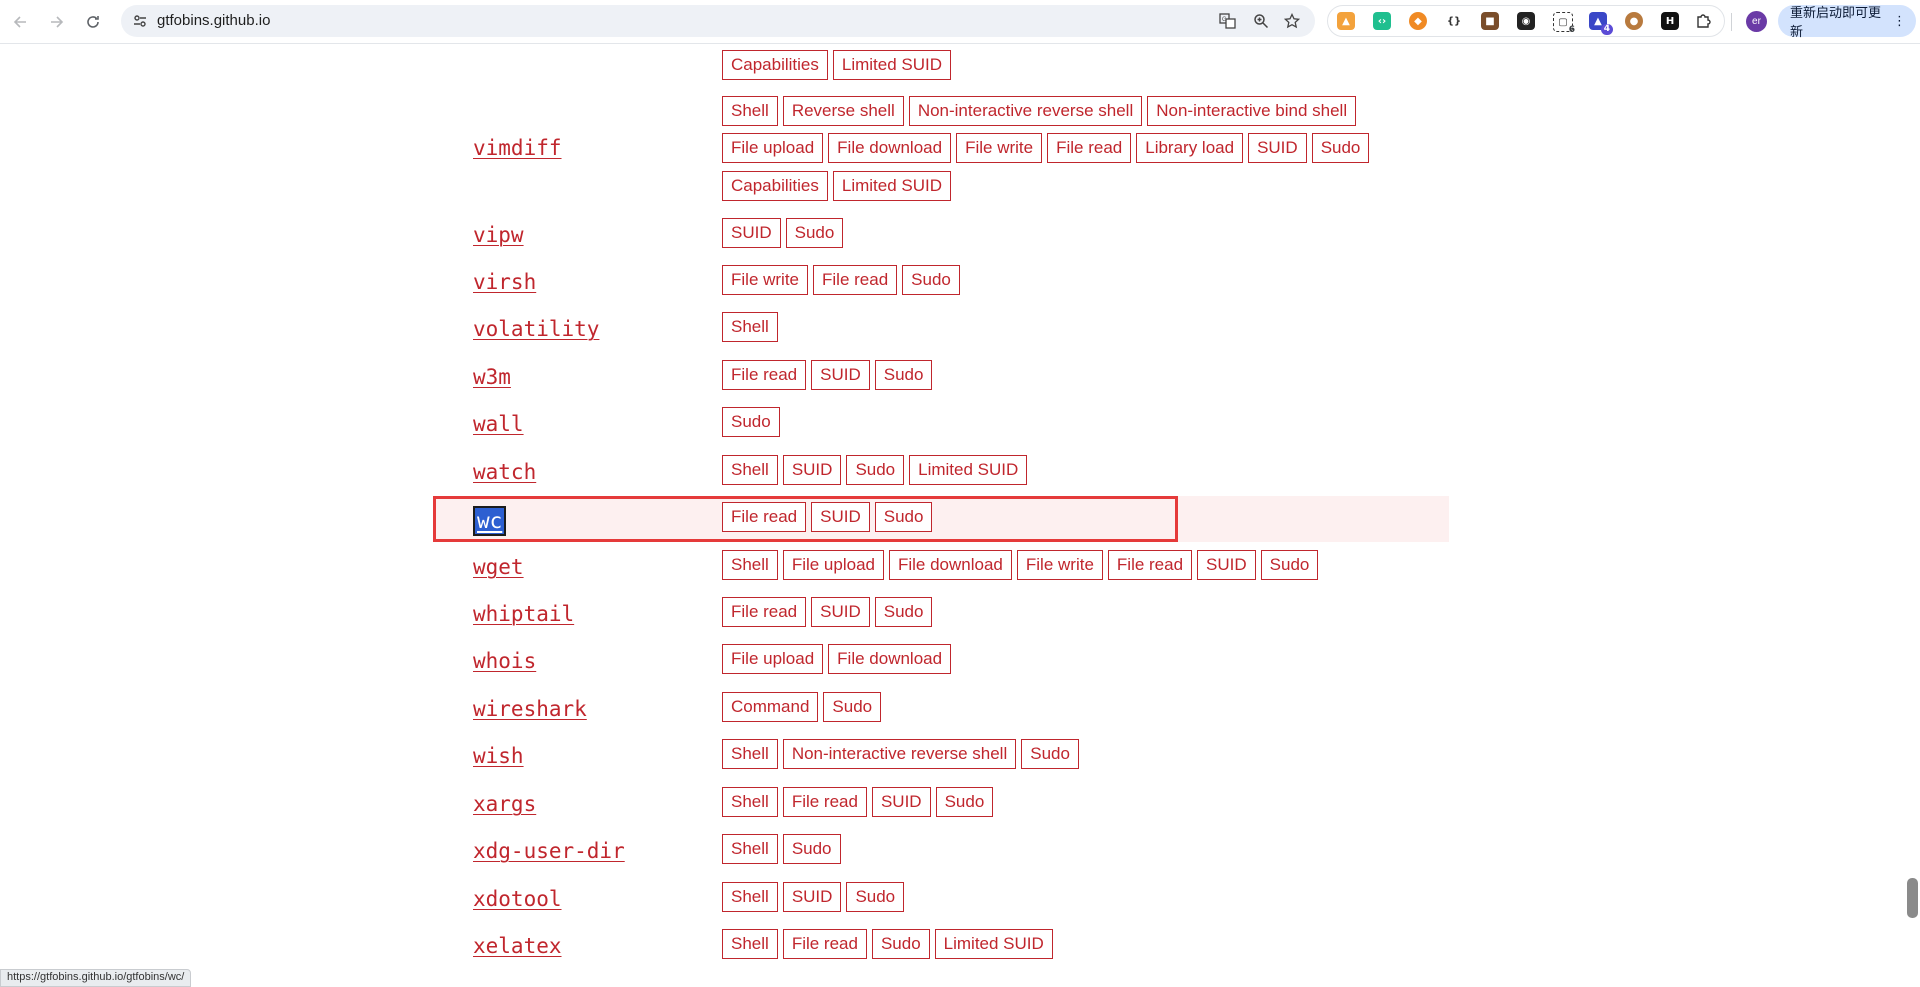 The height and width of the screenshot is (987, 1920). I want to click on forward-button, so click(56, 22).